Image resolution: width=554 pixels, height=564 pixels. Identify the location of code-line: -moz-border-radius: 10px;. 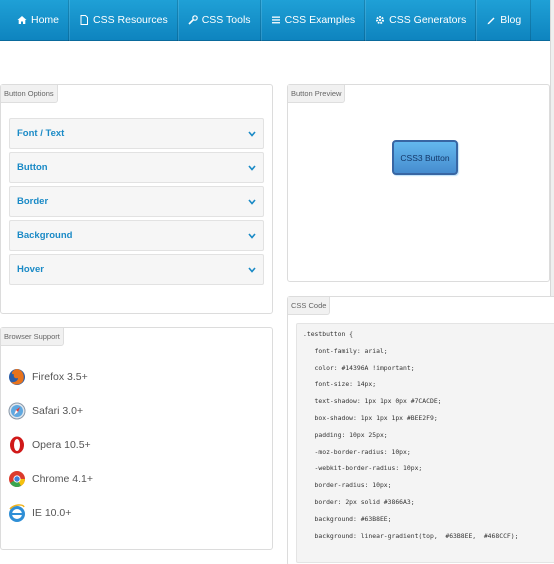
(357, 451).